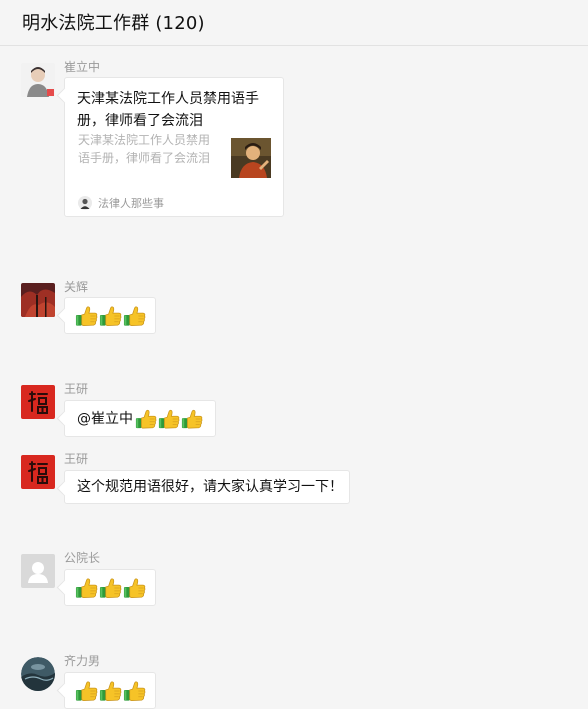 The width and height of the screenshot is (588, 709). What do you see at coordinates (82, 67) in the screenshot?
I see `sender-name: 崔立中` at bounding box center [82, 67].